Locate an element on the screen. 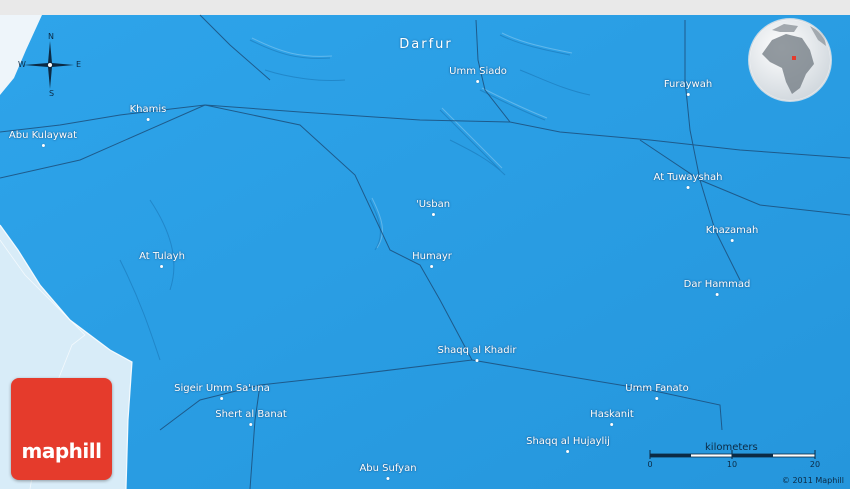  place-label: At Tuwayshah is located at coordinates (688, 180).